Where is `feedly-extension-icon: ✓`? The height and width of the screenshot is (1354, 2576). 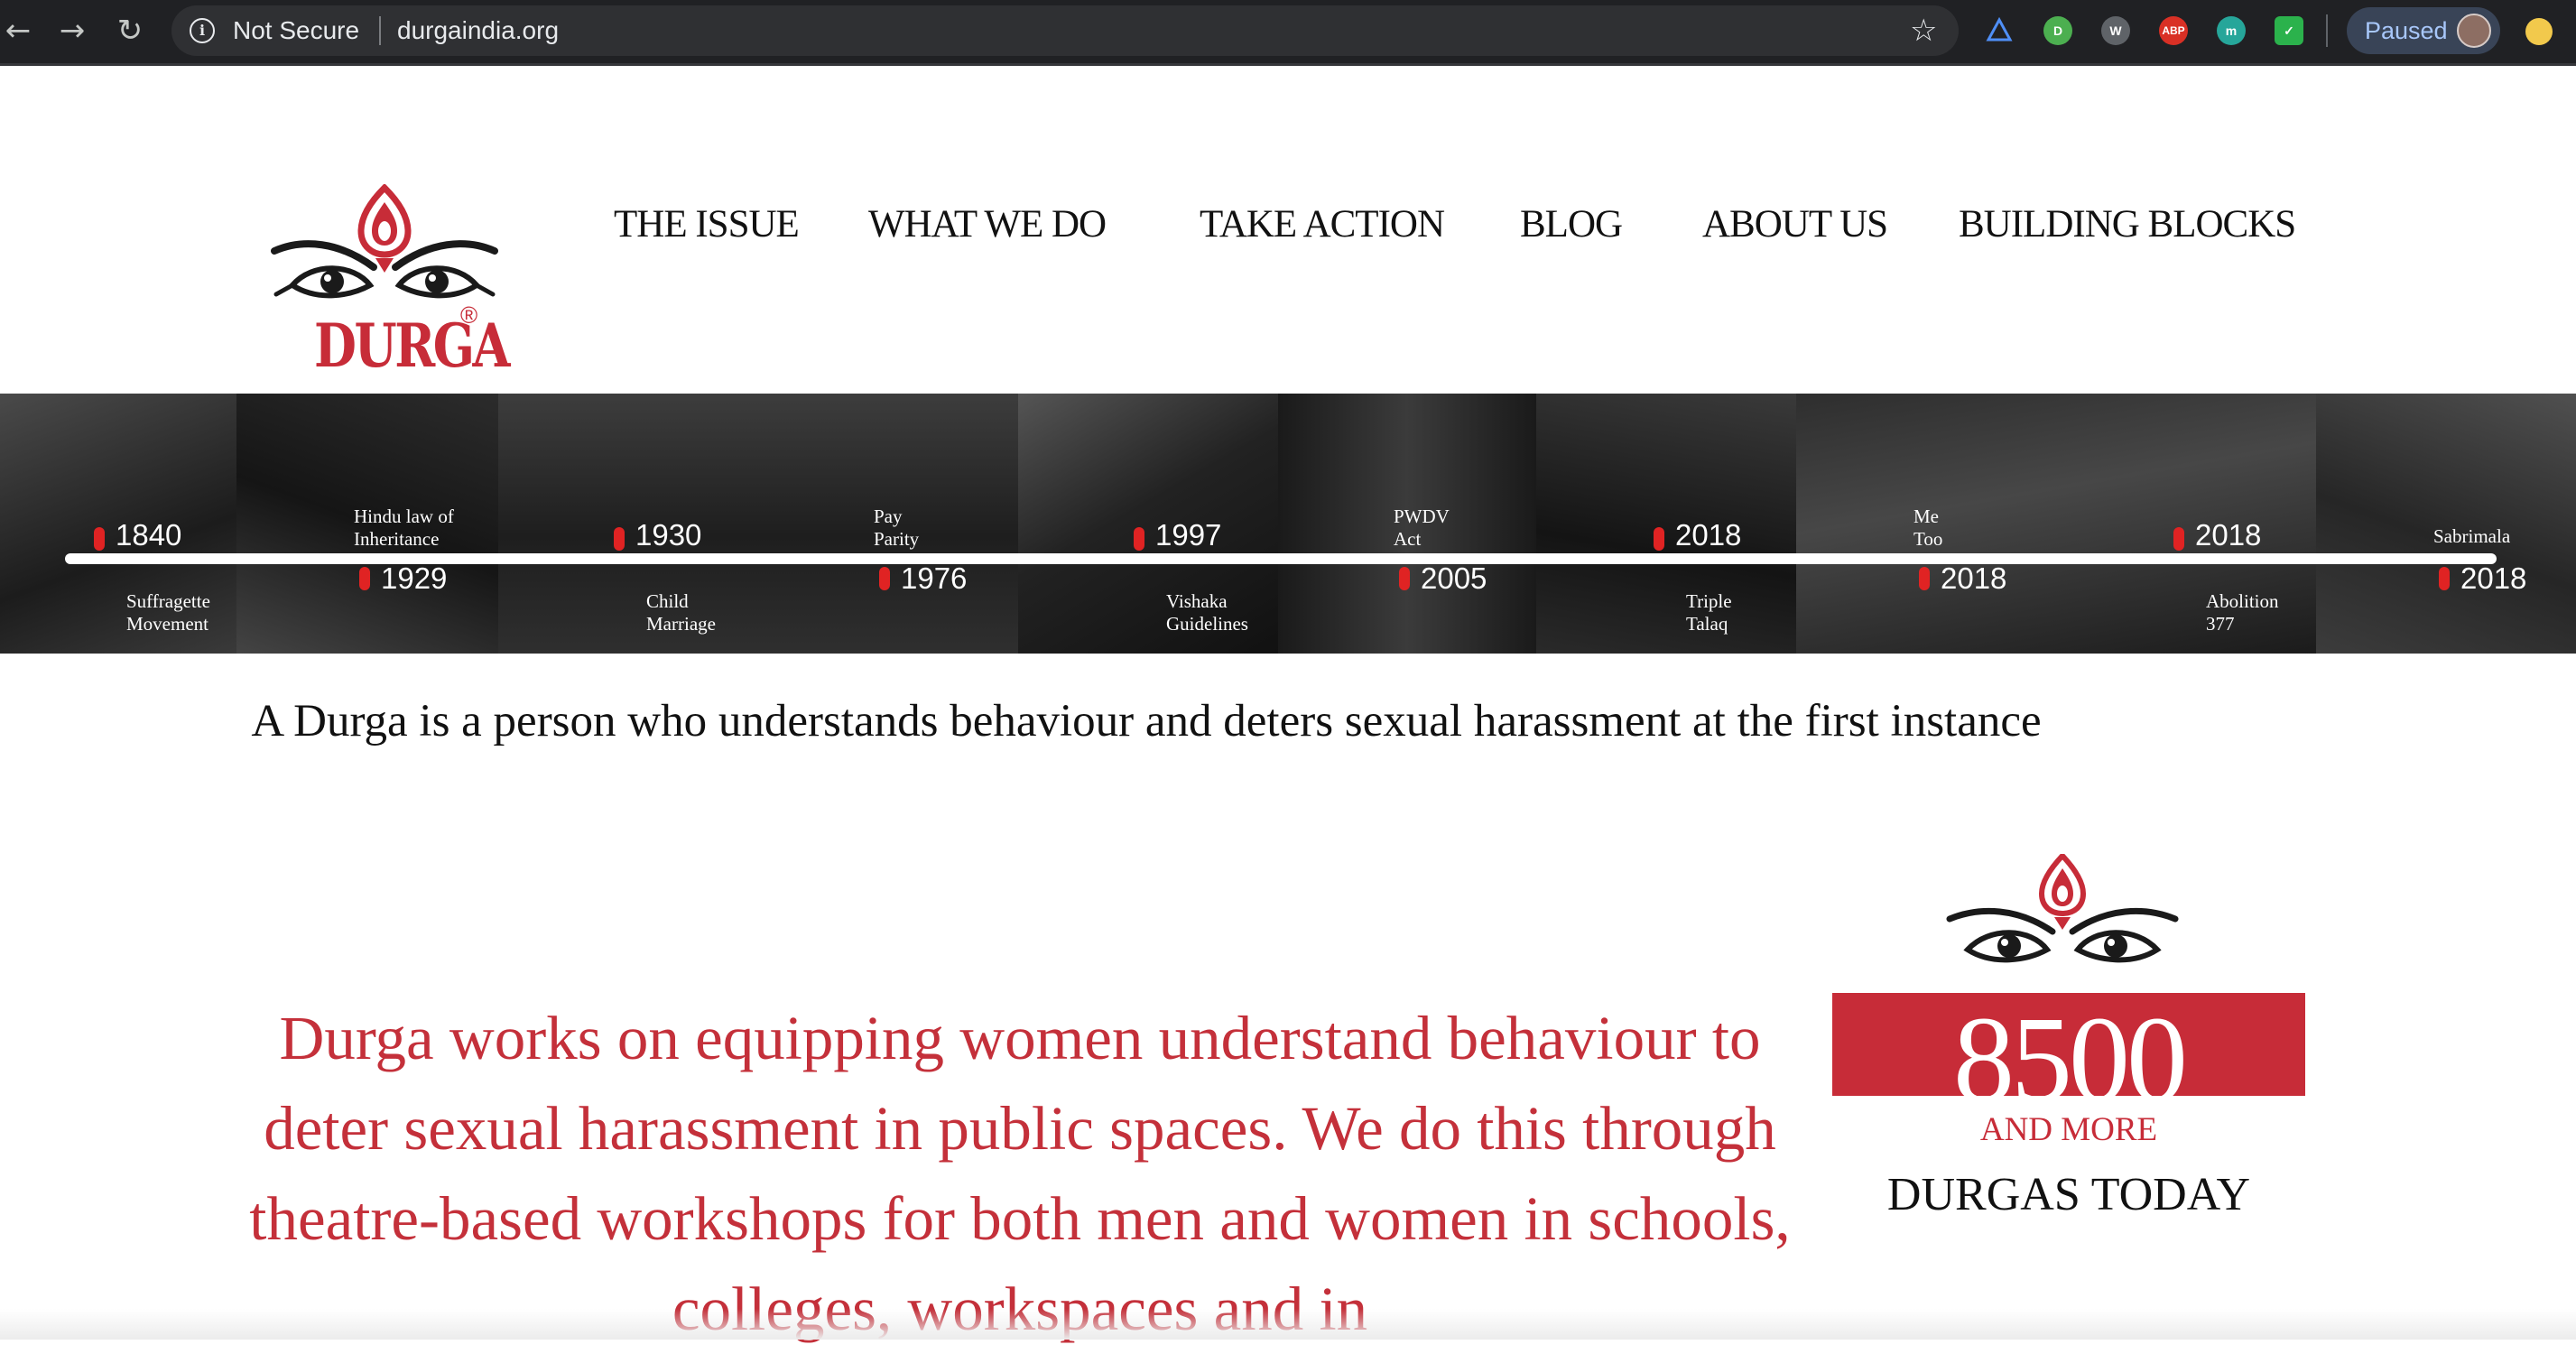
feedly-extension-icon: ✓ is located at coordinates (2289, 30).